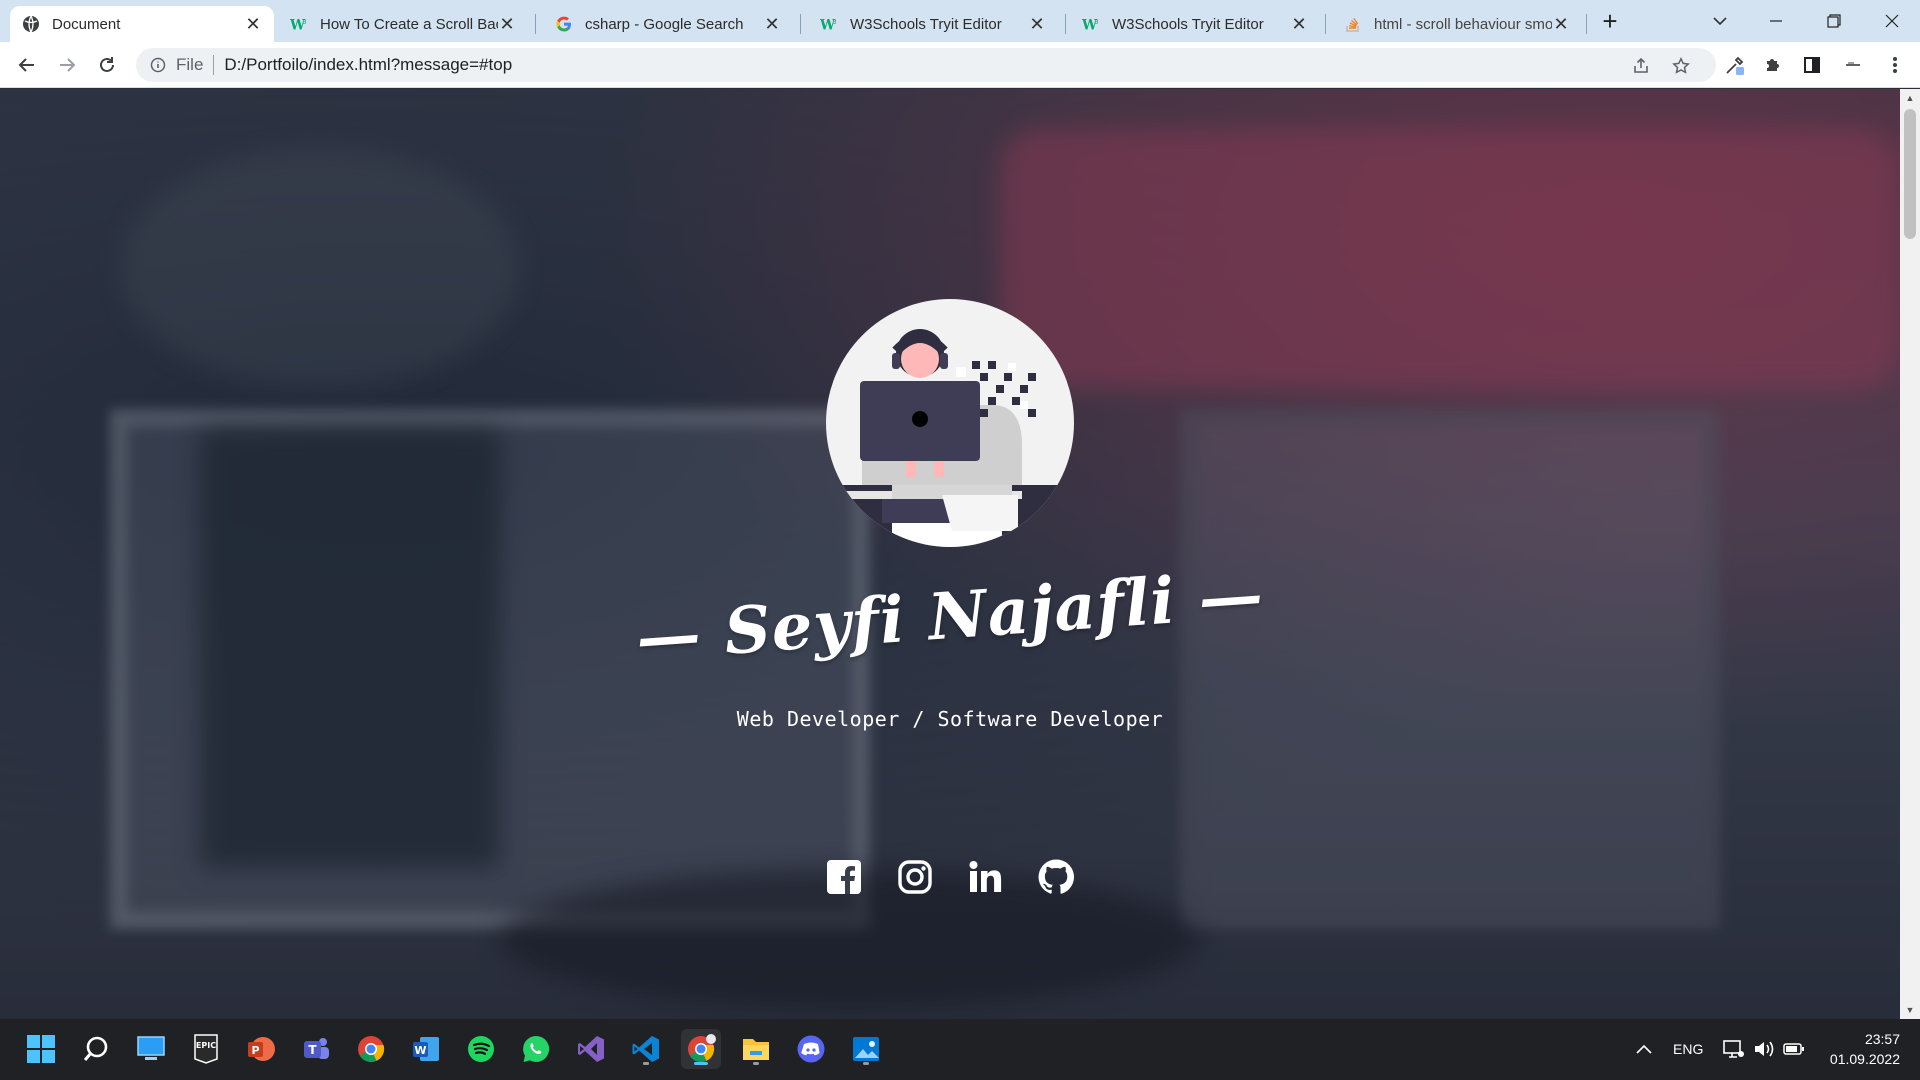 This screenshot has height=1080, width=1920. I want to click on menu-button, so click(1895, 65).